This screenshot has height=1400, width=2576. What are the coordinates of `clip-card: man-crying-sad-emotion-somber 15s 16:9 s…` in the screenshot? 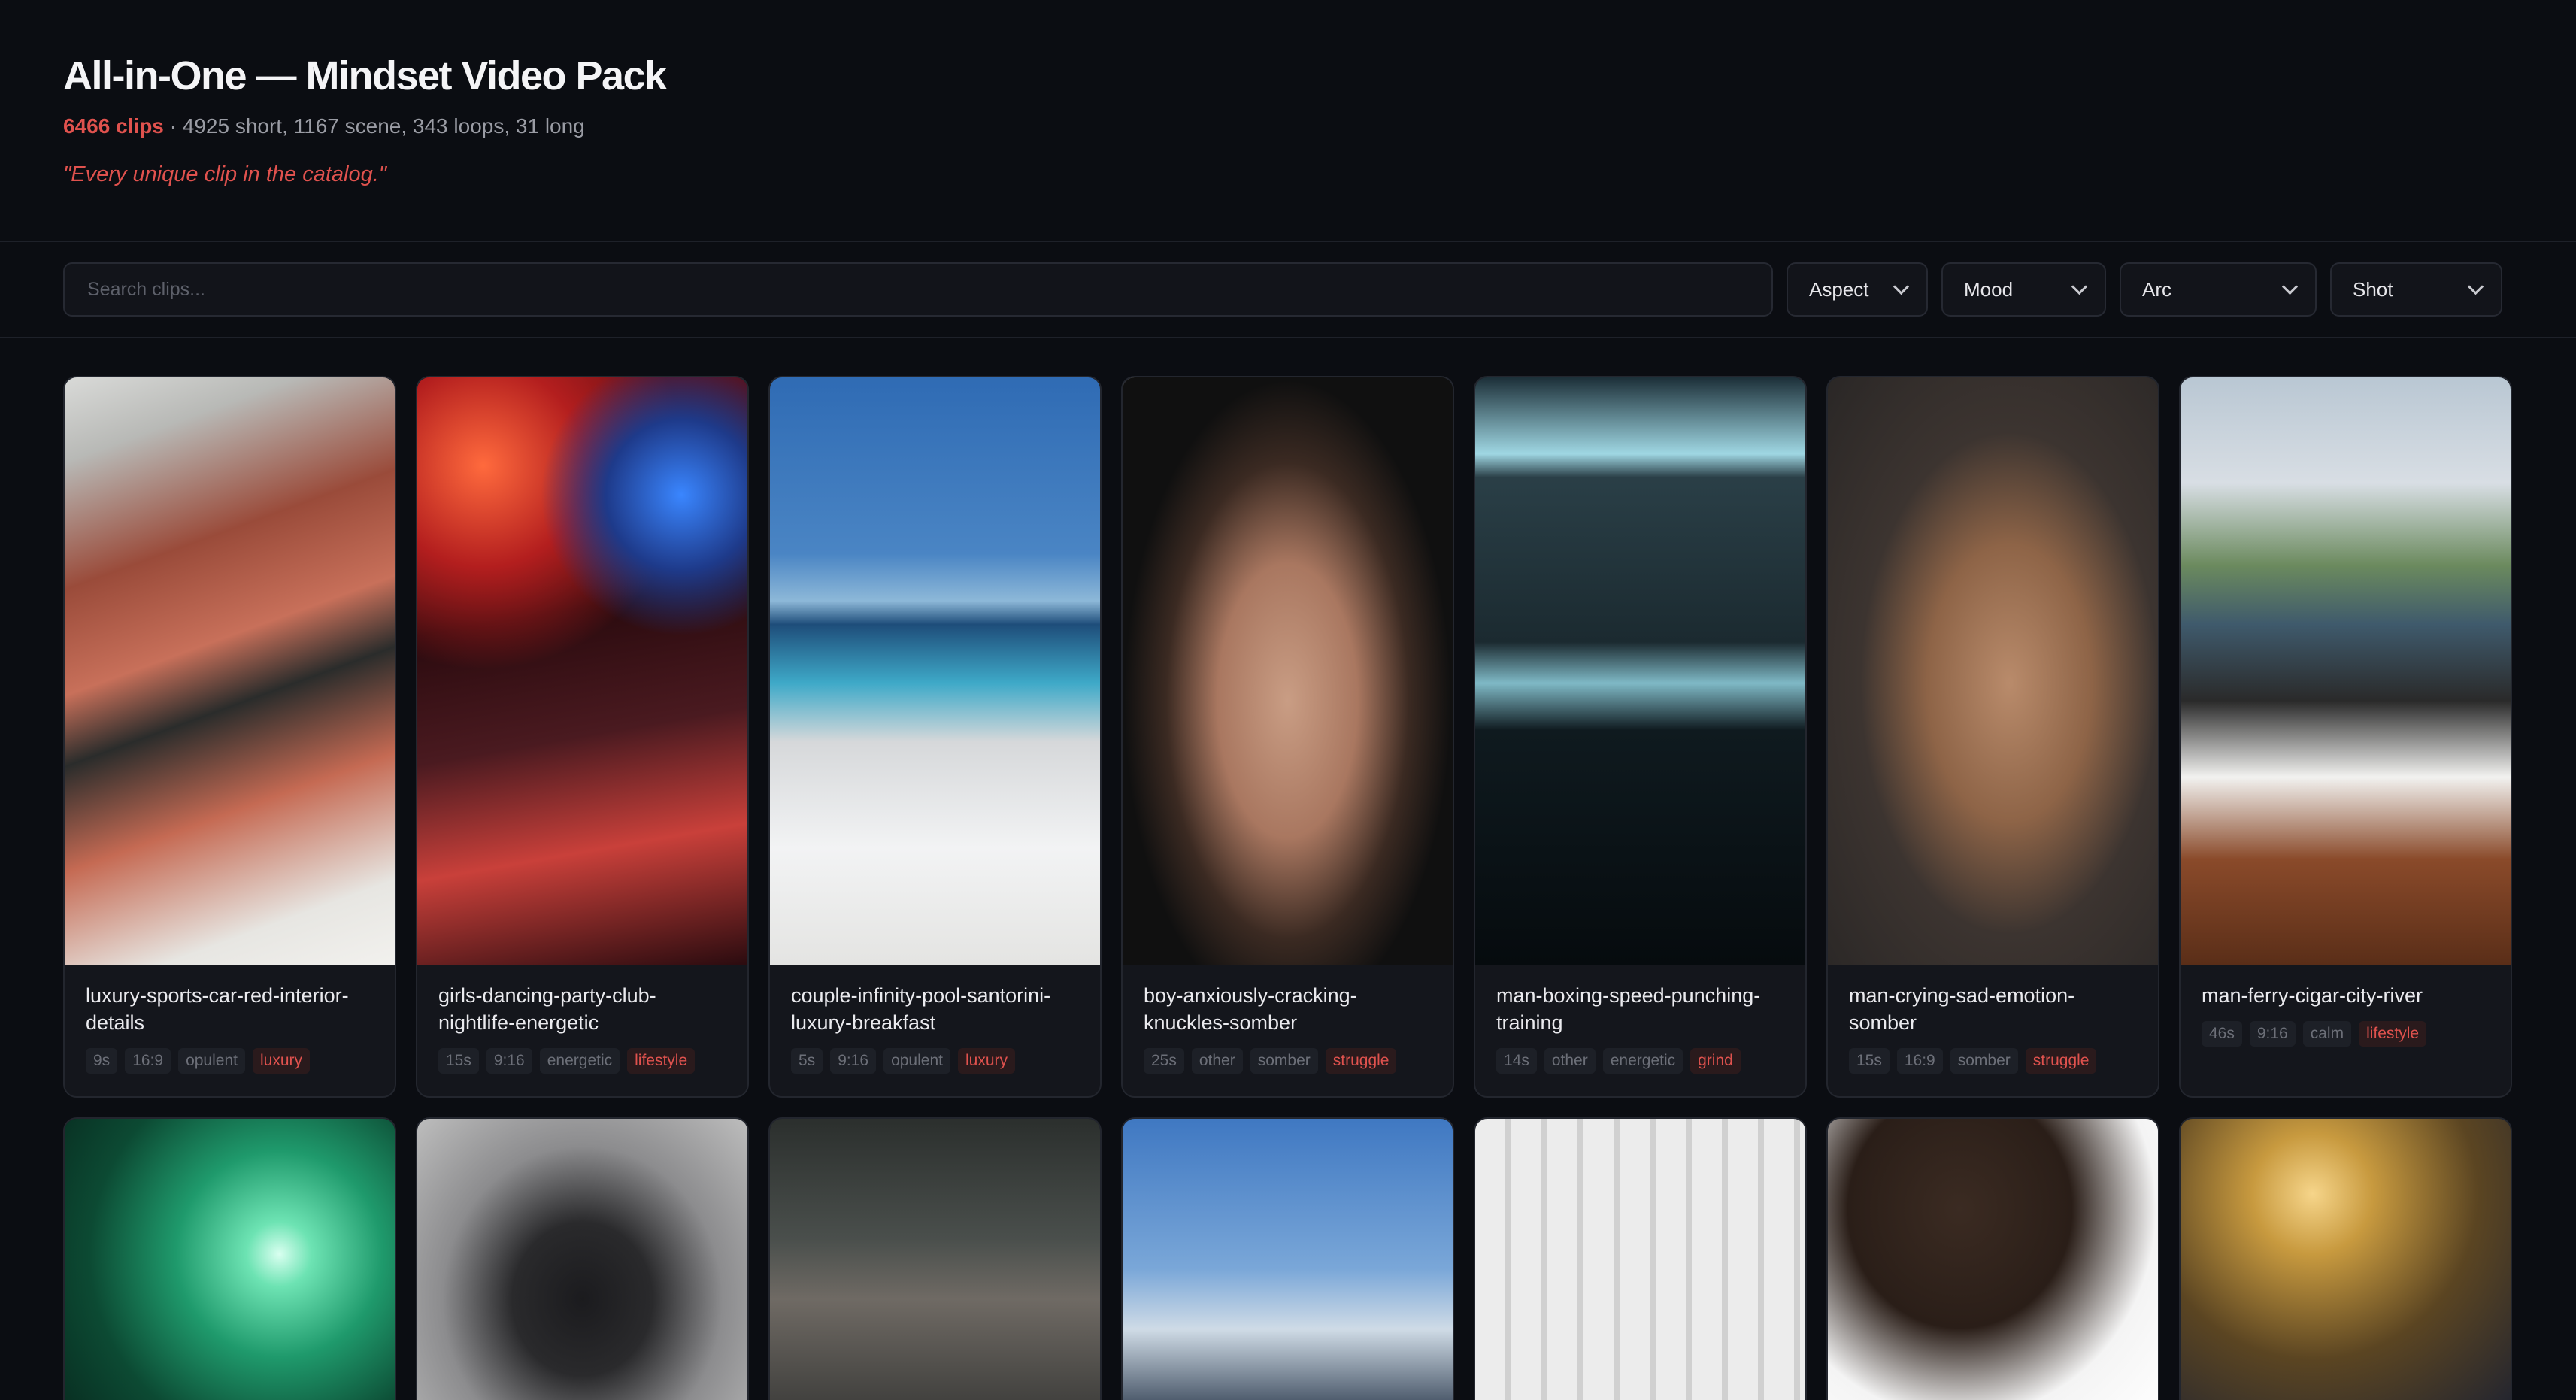 It's located at (1992, 737).